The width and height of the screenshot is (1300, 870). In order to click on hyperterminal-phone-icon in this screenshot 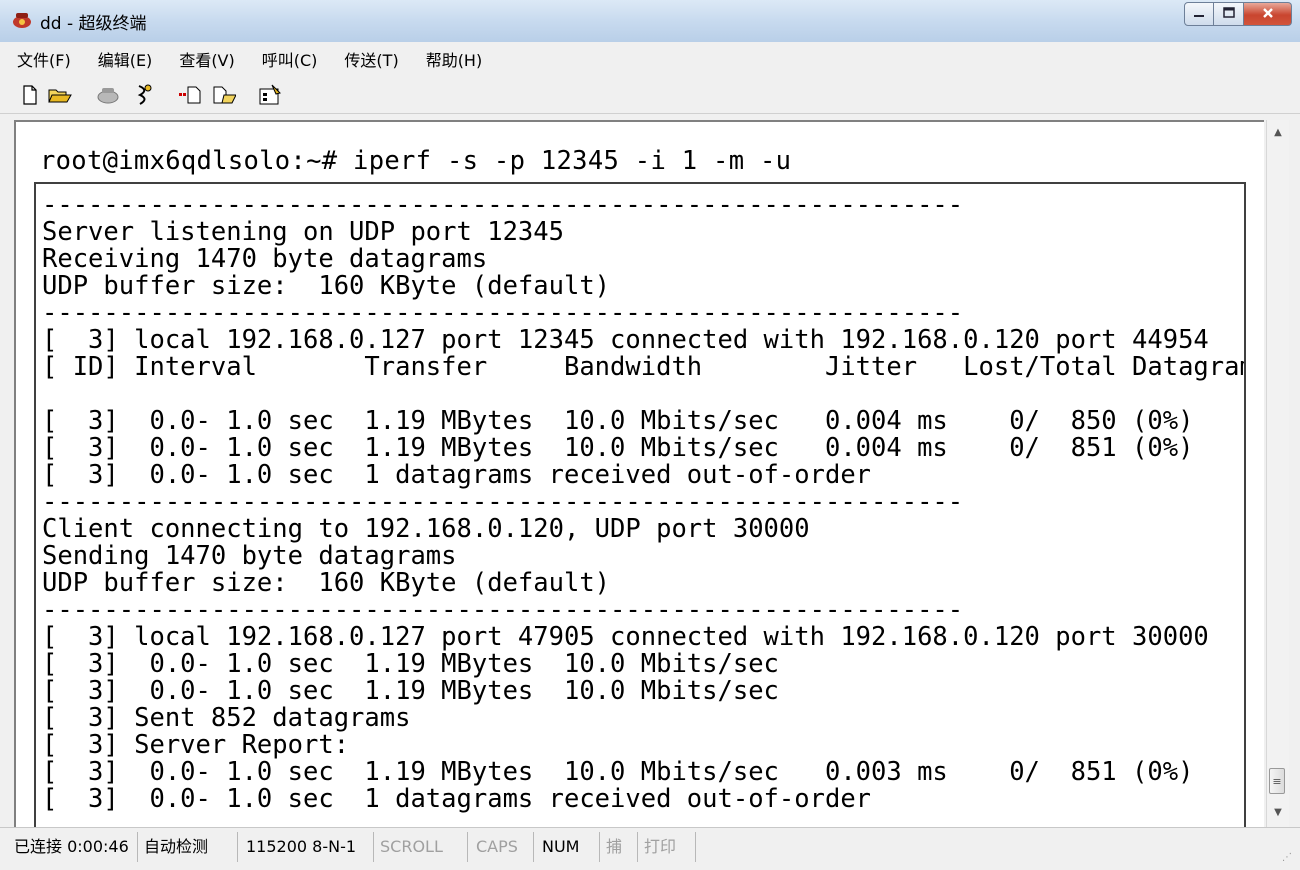, I will do `click(22, 20)`.